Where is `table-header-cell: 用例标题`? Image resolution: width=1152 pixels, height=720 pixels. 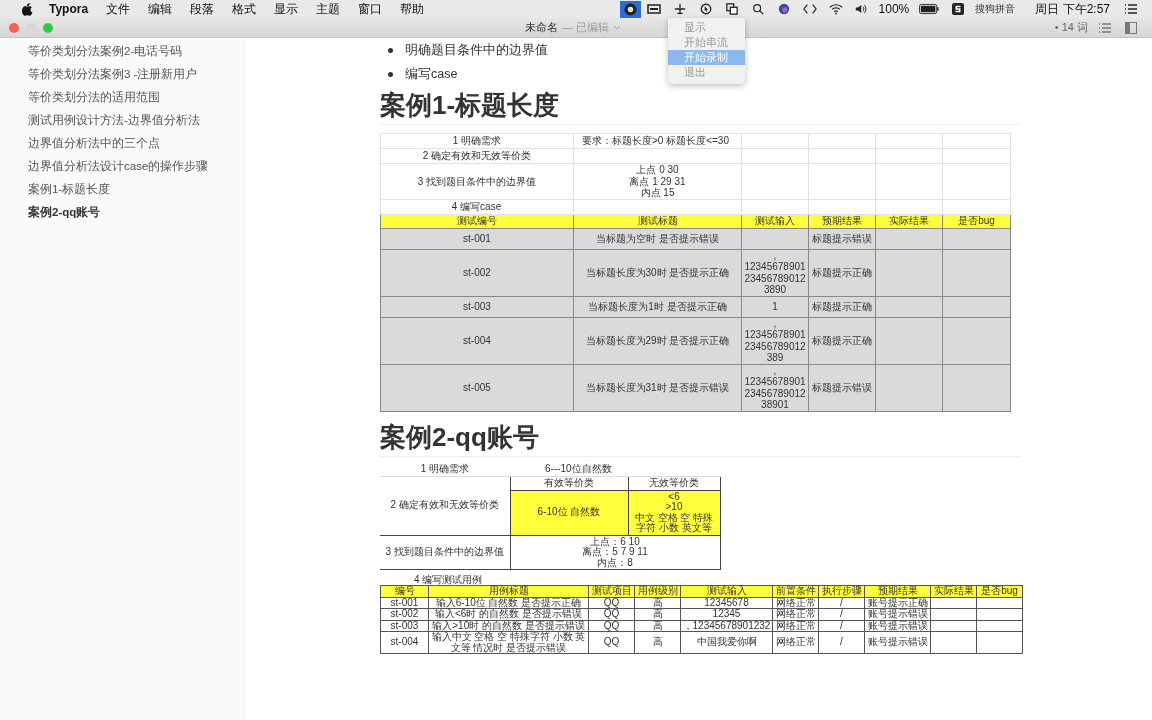 table-header-cell: 用例标题 is located at coordinates (508, 591).